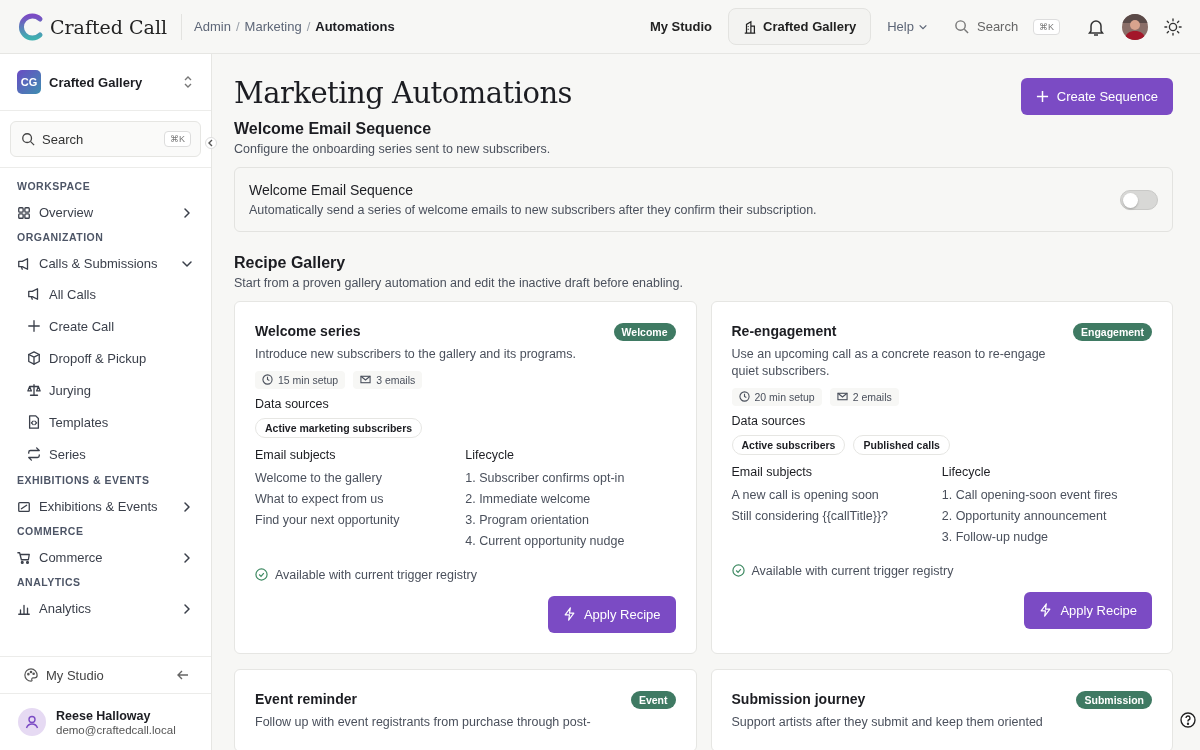  I want to click on sidebar-item: All Calls, so click(105, 294).